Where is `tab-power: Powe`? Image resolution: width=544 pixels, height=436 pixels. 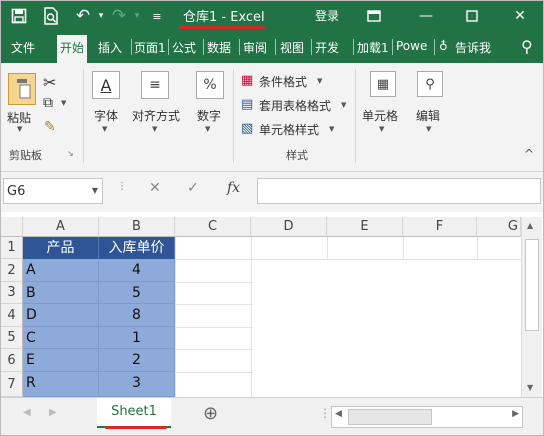 tab-power: Powe is located at coordinates (411, 46).